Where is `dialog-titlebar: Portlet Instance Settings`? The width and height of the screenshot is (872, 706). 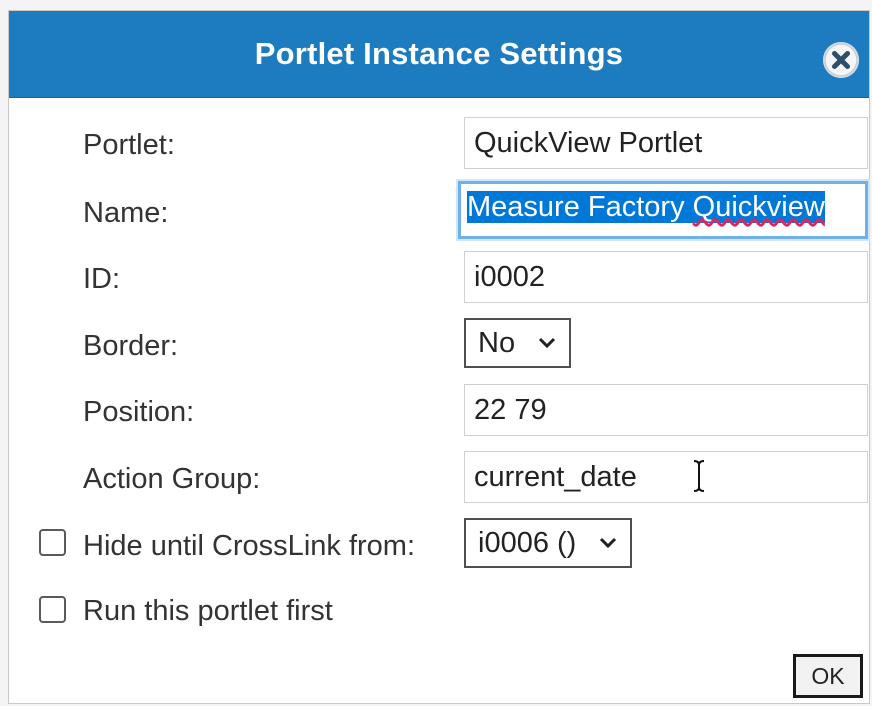
dialog-titlebar: Portlet Instance Settings is located at coordinates (439, 54).